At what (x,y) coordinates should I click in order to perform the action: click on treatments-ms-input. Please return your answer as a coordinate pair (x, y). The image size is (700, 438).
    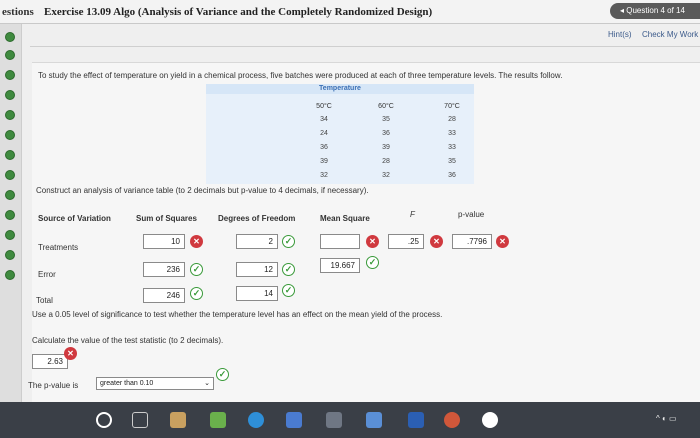
    Looking at the image, I should click on (340, 241).